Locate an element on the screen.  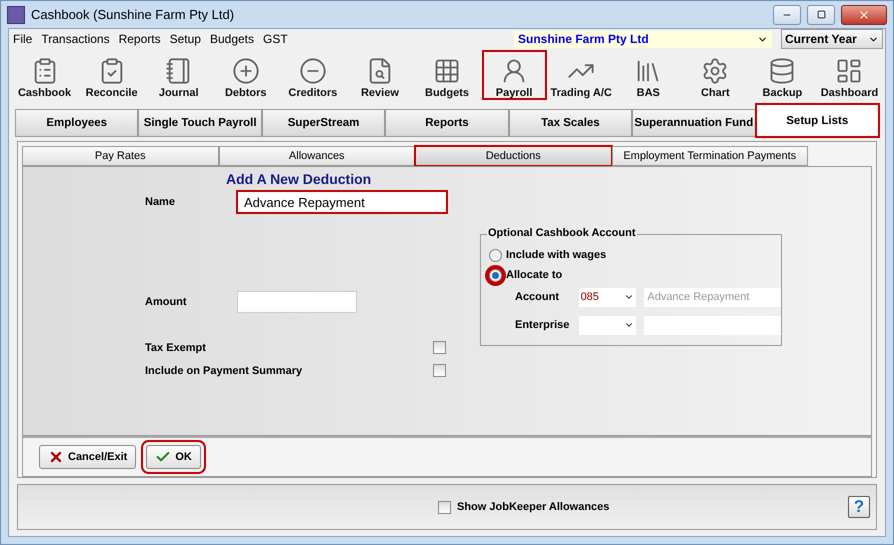
menu-item: File is located at coordinates (22, 39).